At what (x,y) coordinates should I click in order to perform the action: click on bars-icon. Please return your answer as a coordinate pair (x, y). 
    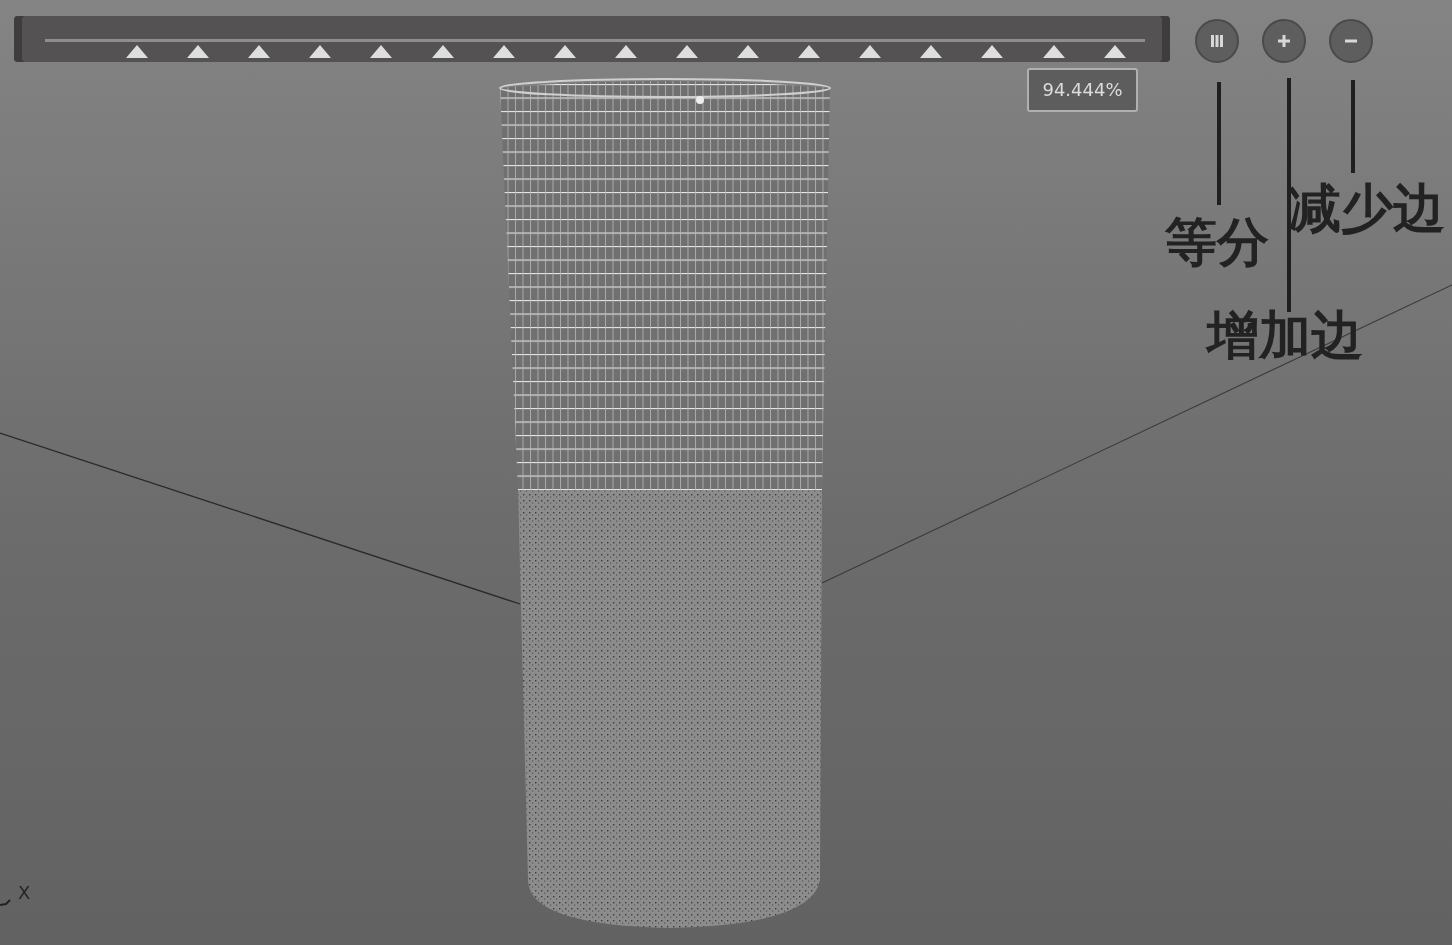
    Looking at the image, I should click on (1217, 41).